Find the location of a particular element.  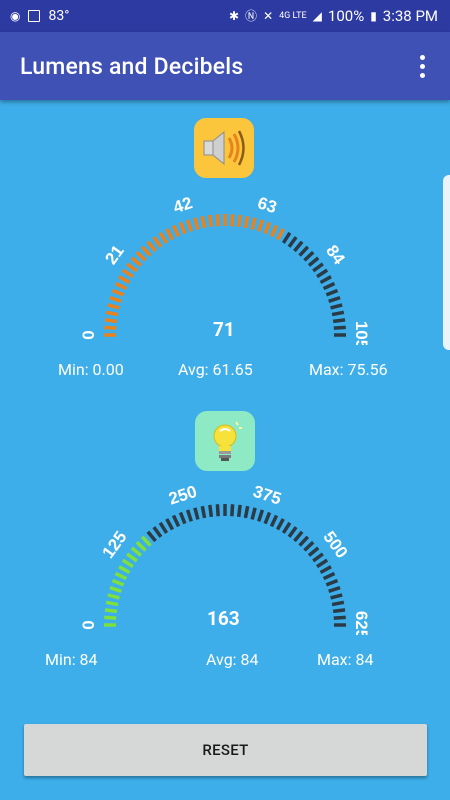

battery-icon: ▮ is located at coordinates (373, 16).